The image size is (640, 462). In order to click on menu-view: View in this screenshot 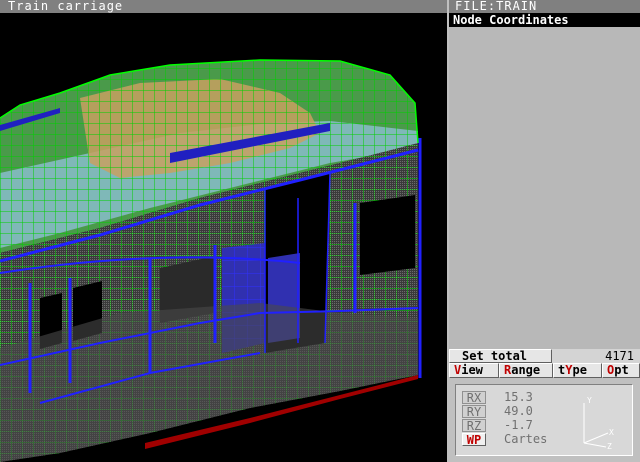, I will do `click(474, 370)`.